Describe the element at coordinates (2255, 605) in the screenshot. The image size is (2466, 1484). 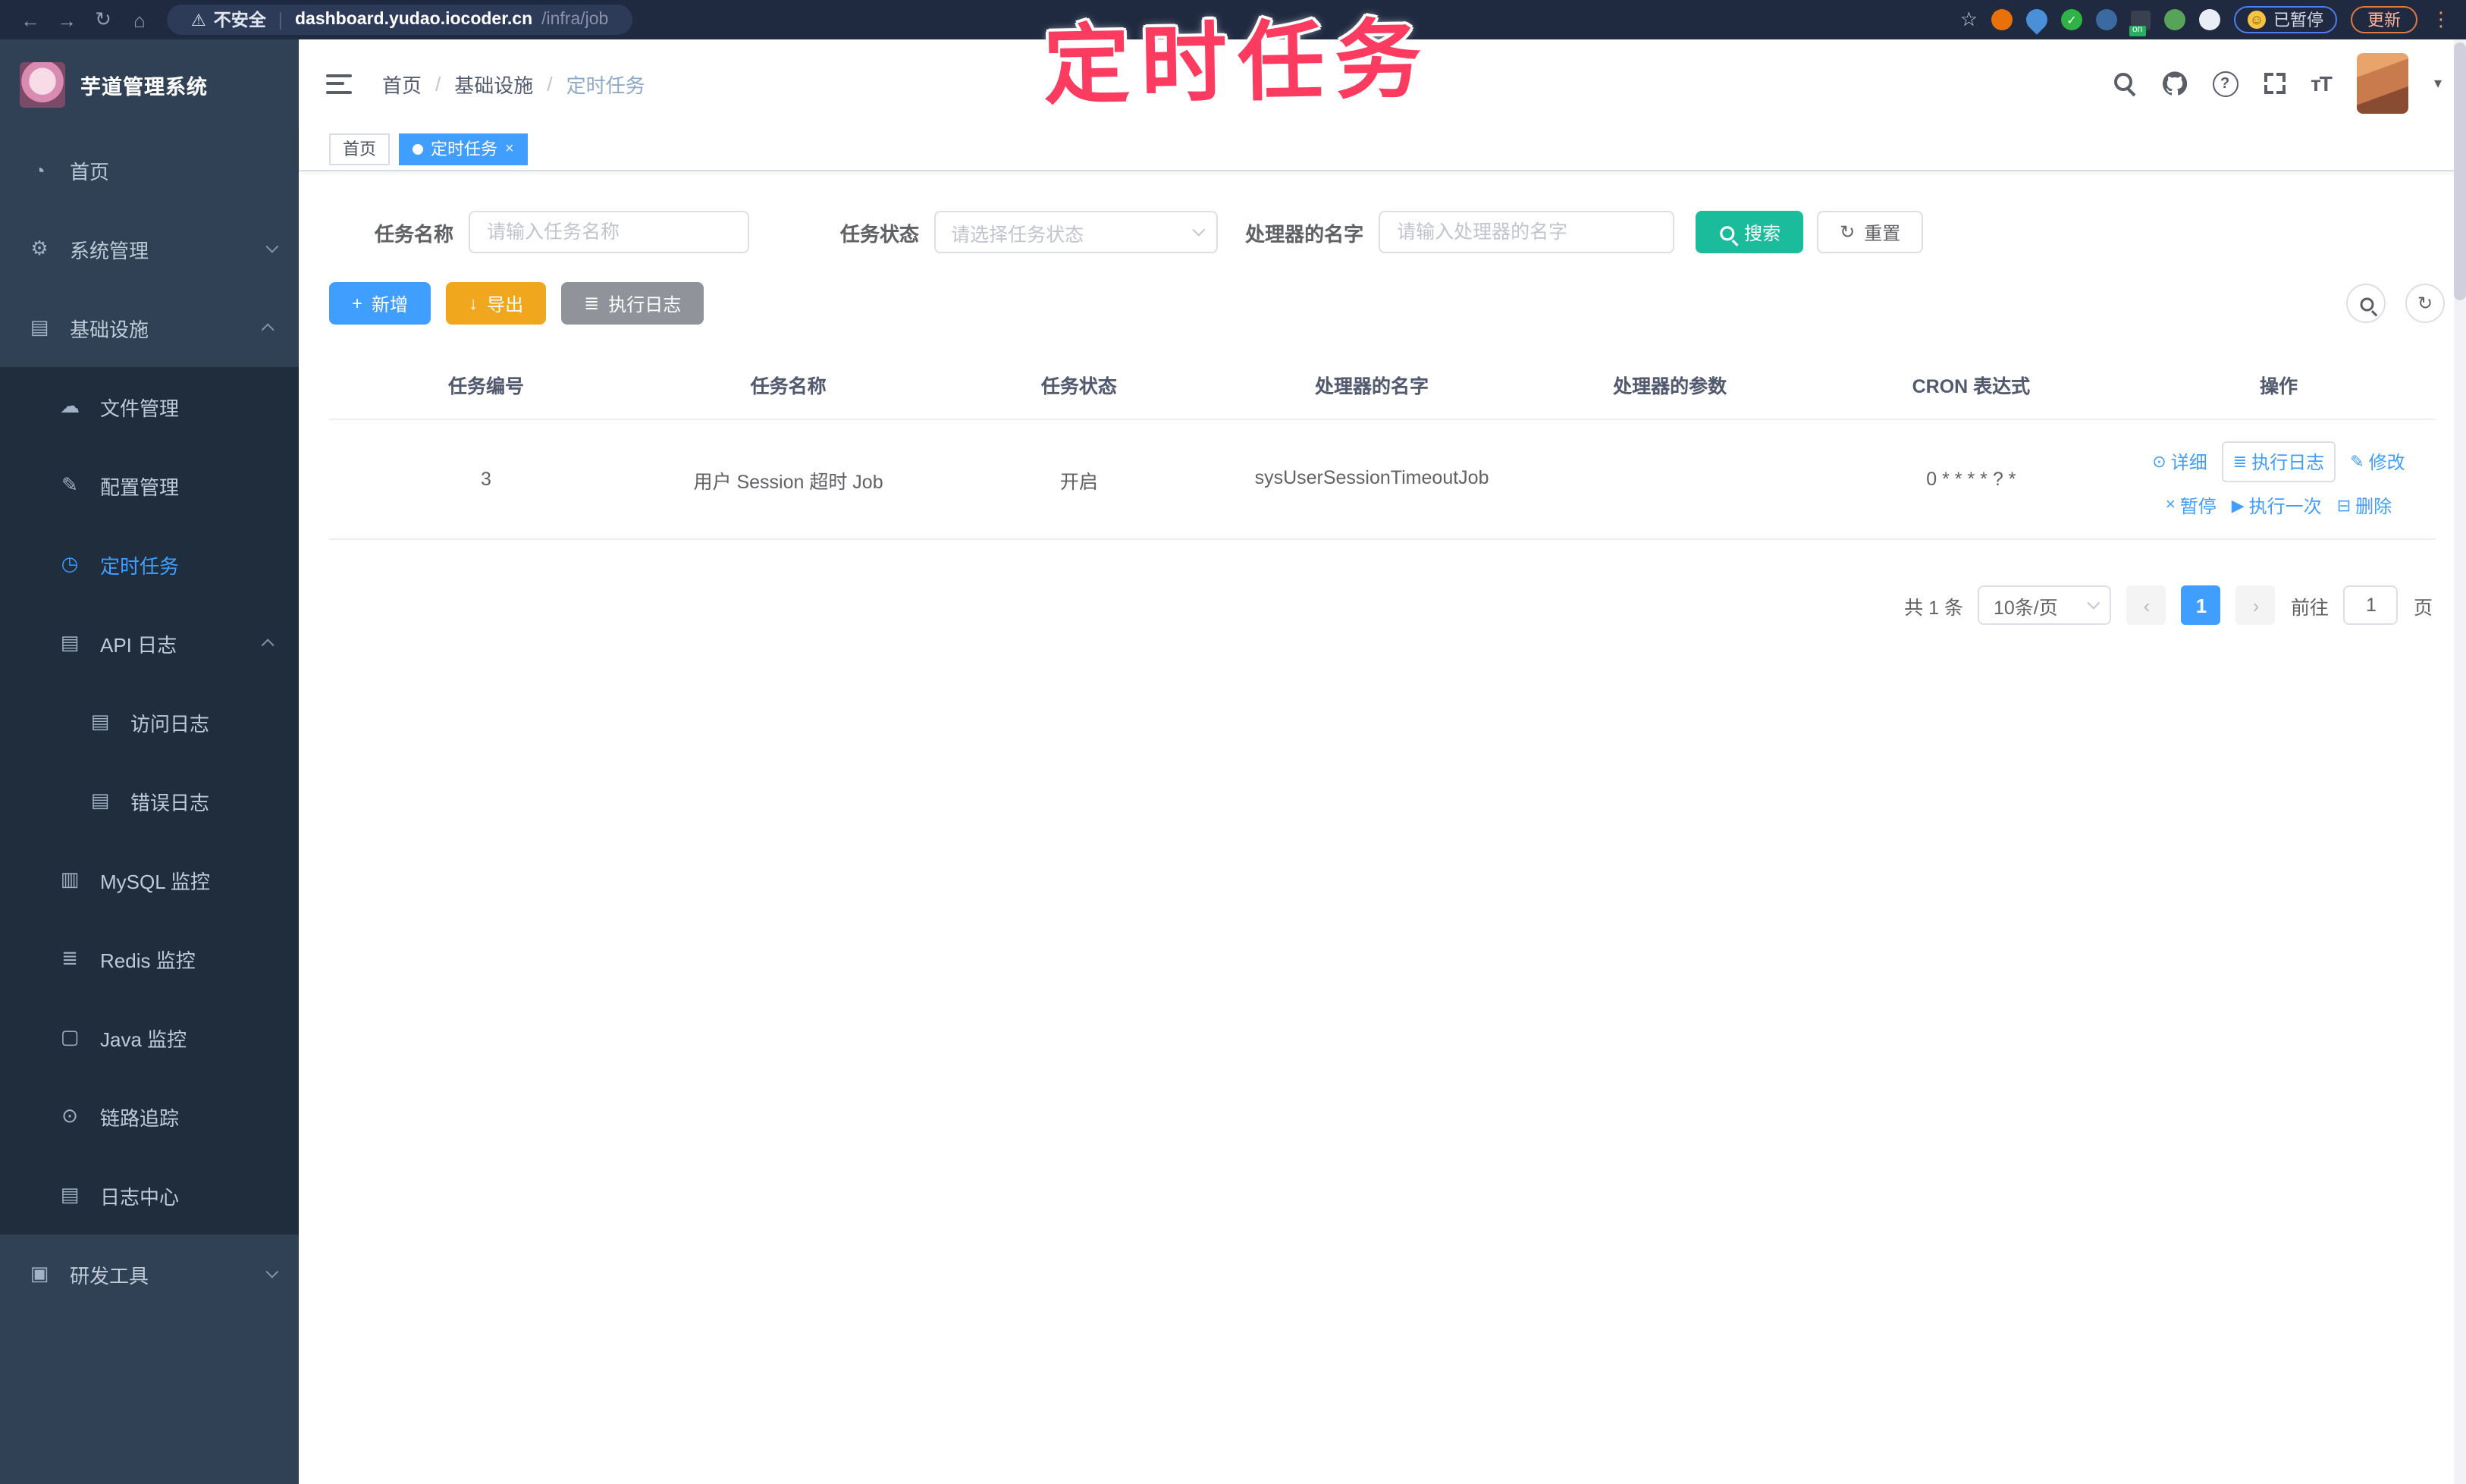
I see `next-page-button: ›` at that location.